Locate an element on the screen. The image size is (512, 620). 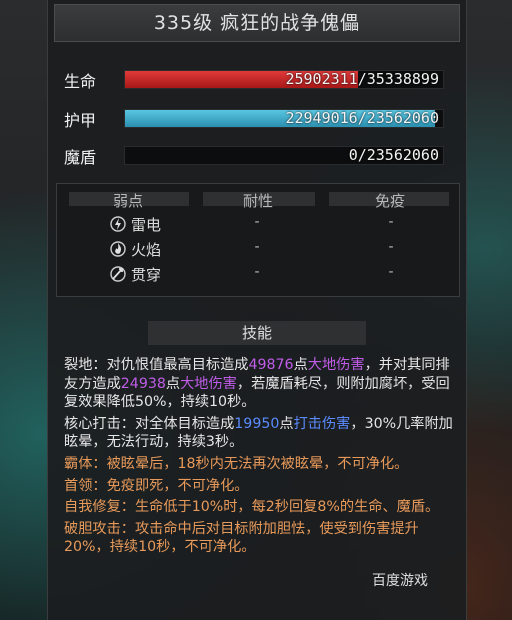
hp-bar: 25902311/35338899 is located at coordinates (284, 79).